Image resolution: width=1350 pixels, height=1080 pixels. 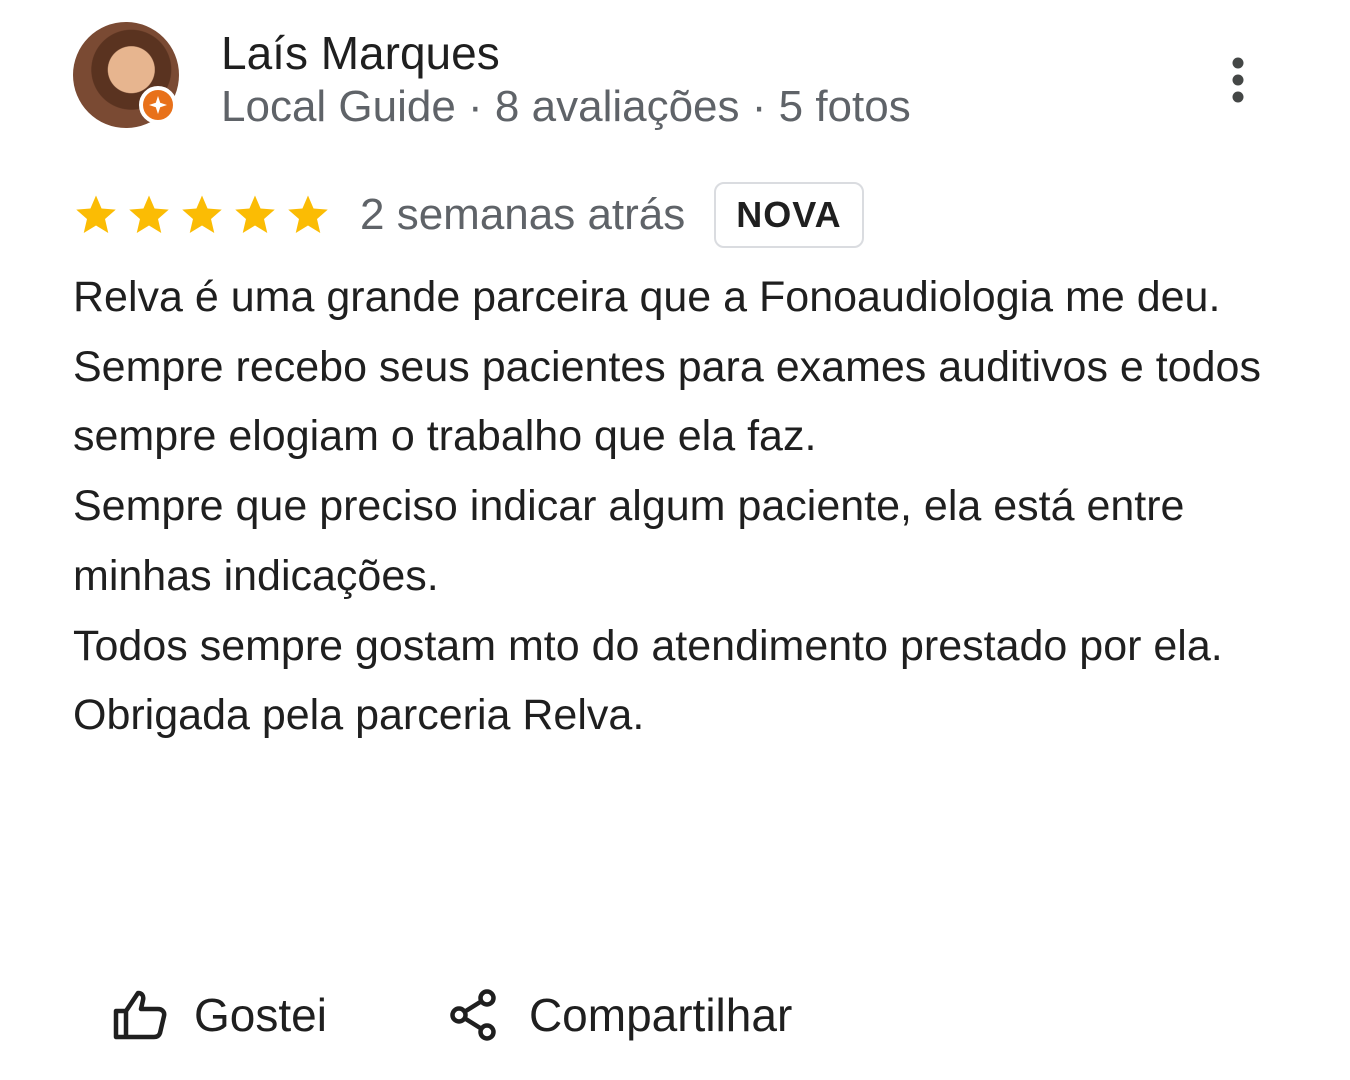 I want to click on like-label: Gostei, so click(x=260, y=1015).